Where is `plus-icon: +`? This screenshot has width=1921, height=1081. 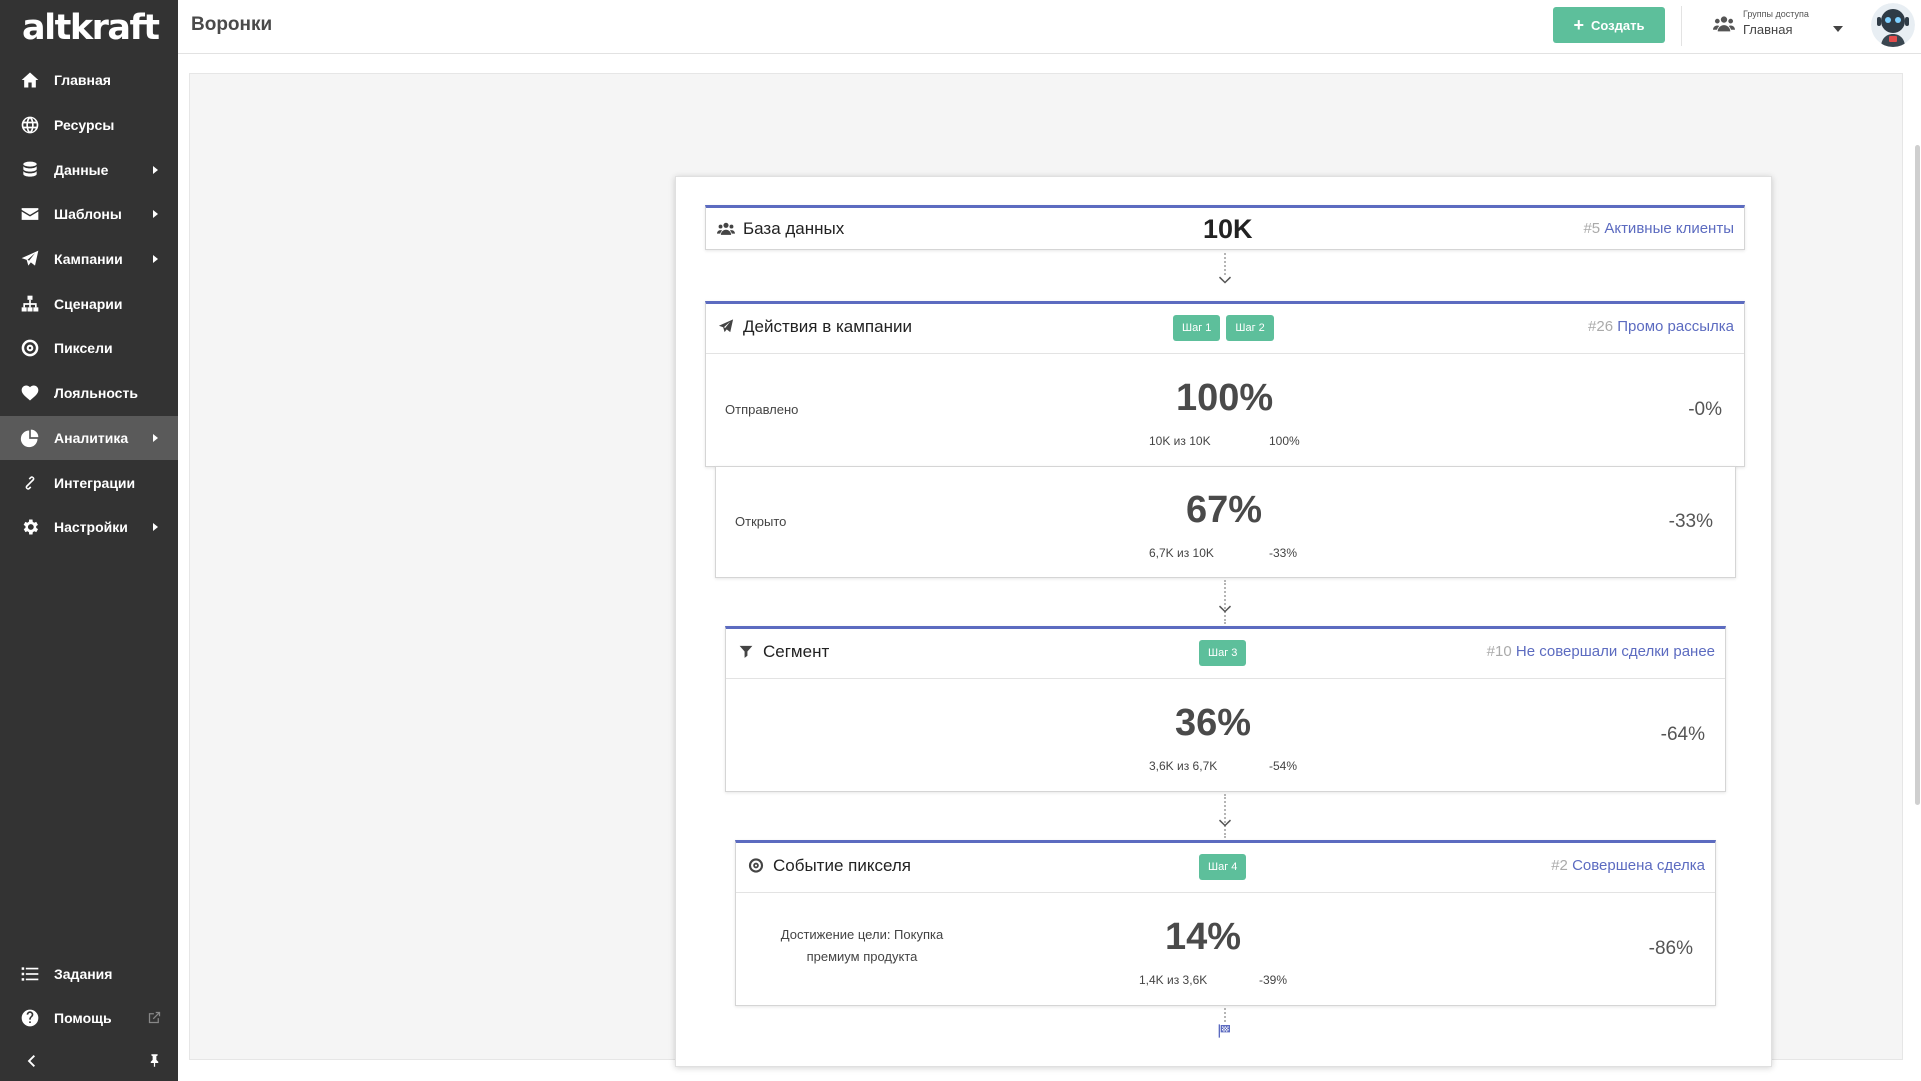
plus-icon: + is located at coordinates (1579, 25).